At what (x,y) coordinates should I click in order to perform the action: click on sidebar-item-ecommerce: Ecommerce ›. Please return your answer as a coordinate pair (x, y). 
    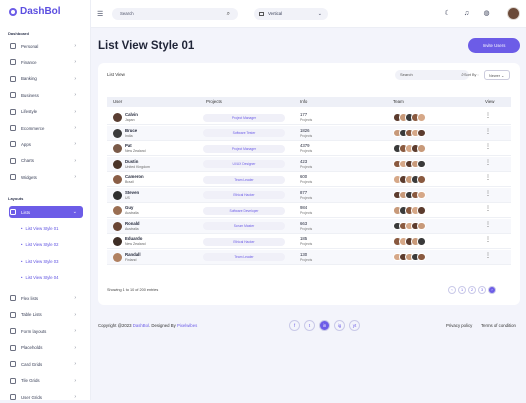
    Looking at the image, I should click on (46, 128).